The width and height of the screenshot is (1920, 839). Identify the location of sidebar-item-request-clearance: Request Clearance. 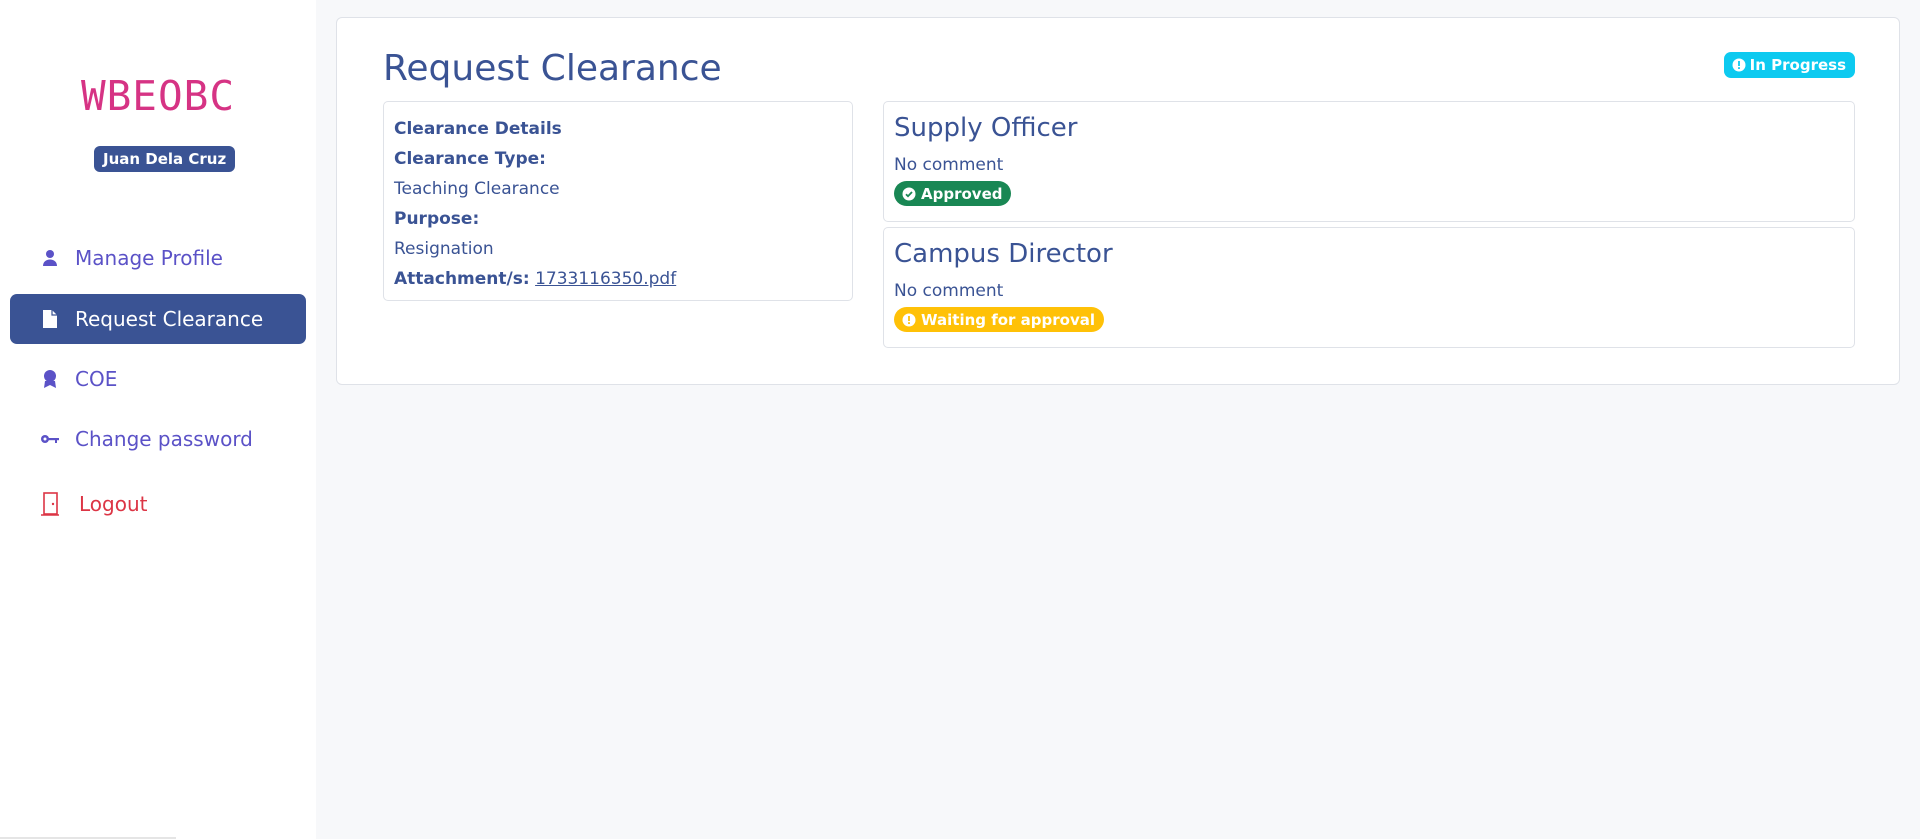
(158, 319).